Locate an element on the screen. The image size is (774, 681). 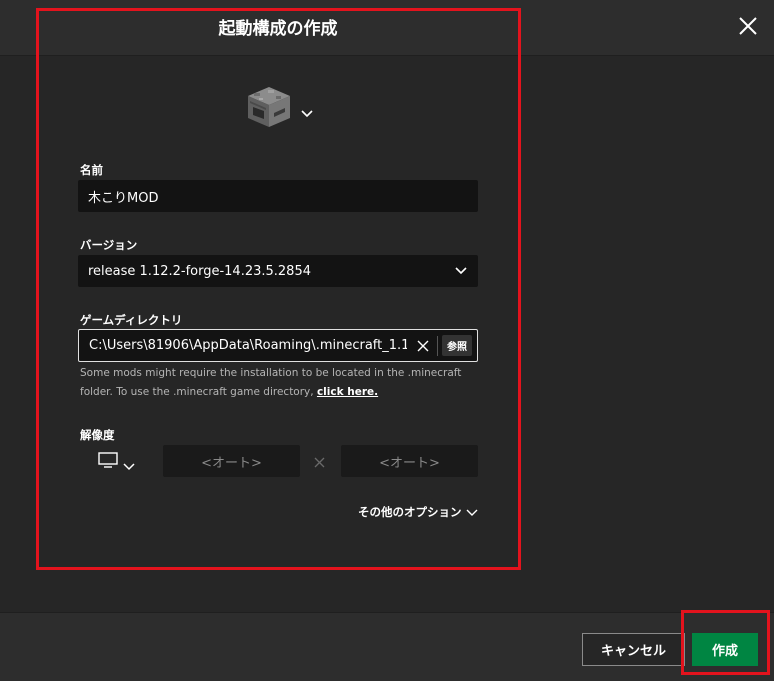
version-select: release 1.12.2-forge-14.23.5.2854 is located at coordinates (278, 271).